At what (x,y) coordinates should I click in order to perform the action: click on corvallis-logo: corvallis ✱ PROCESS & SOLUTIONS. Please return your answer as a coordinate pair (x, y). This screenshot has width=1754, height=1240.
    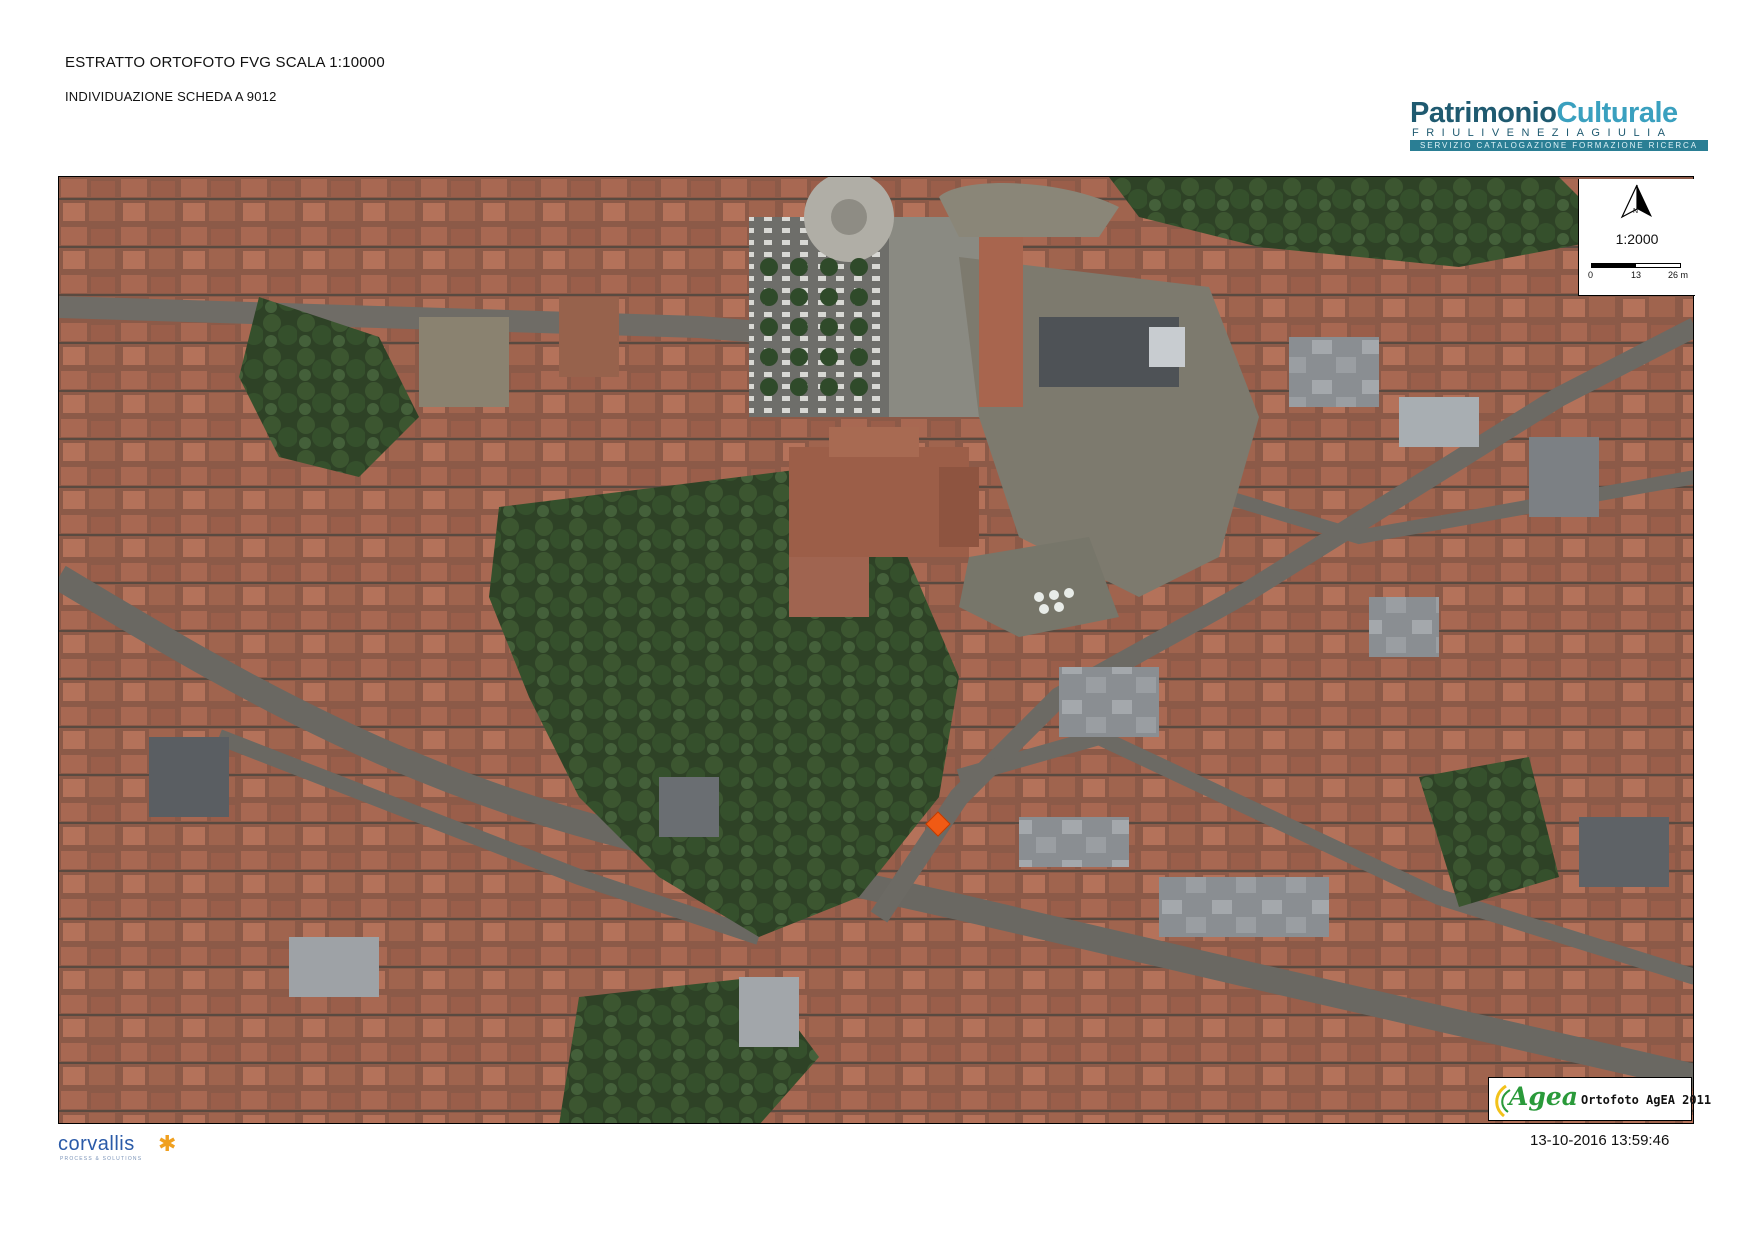
    Looking at the image, I should click on (117, 1146).